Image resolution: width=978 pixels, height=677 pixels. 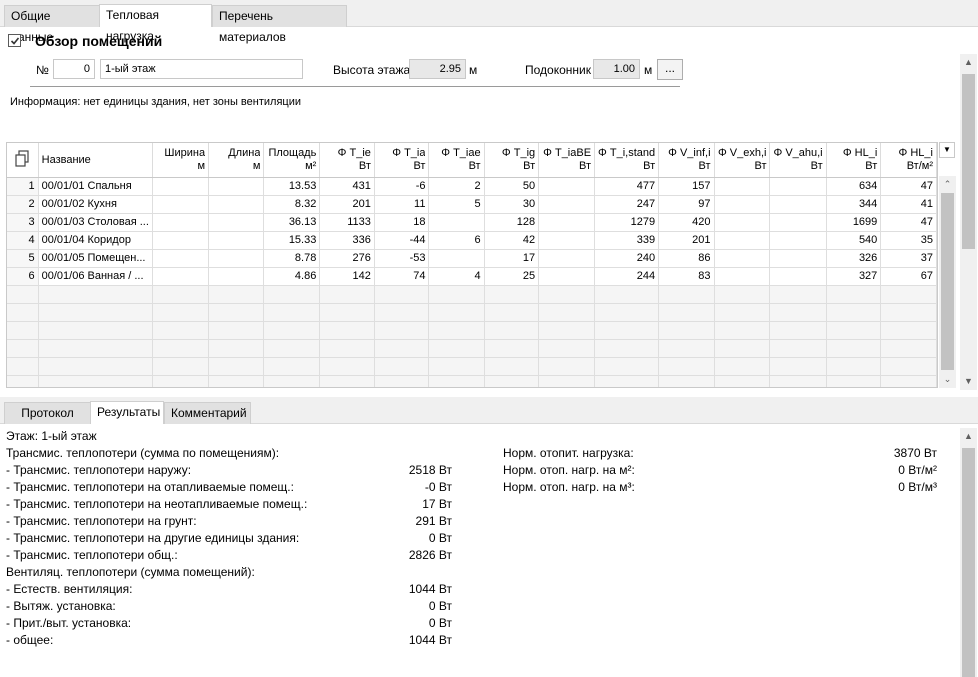 What do you see at coordinates (347, 258) in the screenshot?
I see `table-cell: 276` at bounding box center [347, 258].